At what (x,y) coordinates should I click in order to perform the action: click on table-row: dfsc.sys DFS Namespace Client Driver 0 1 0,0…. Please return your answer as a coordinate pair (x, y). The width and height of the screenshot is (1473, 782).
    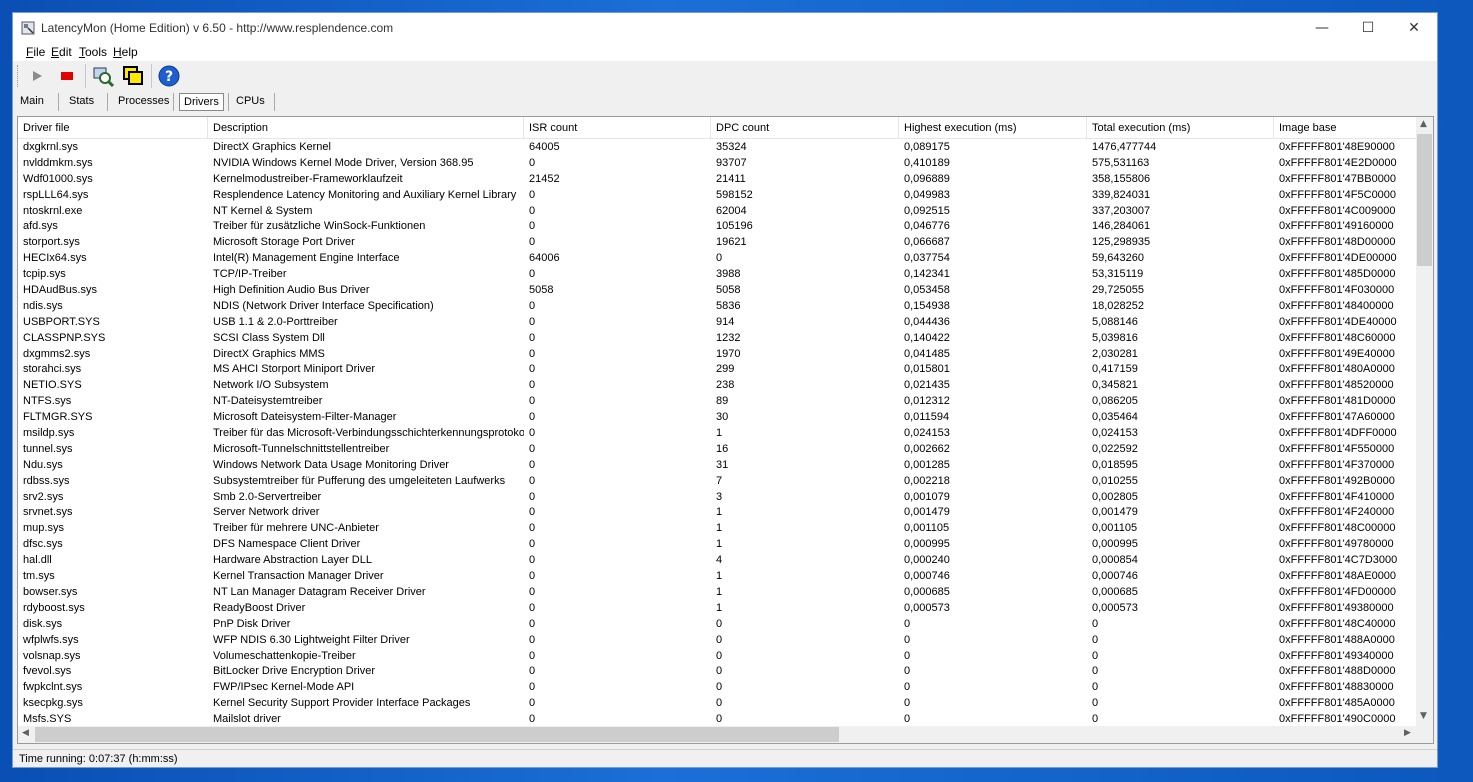
    Looking at the image, I should click on (718, 544).